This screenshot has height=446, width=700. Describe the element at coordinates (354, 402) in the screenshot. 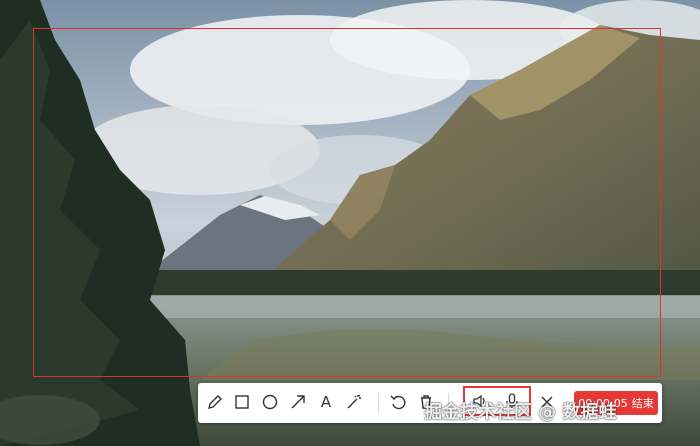

I see `magic-wand-icon` at that location.